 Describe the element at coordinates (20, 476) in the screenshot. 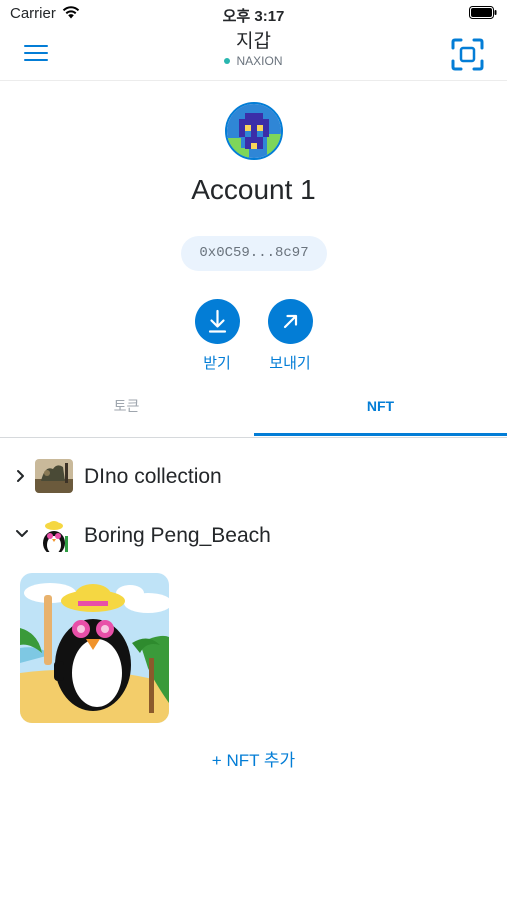

I see `chevron-right-icon` at that location.